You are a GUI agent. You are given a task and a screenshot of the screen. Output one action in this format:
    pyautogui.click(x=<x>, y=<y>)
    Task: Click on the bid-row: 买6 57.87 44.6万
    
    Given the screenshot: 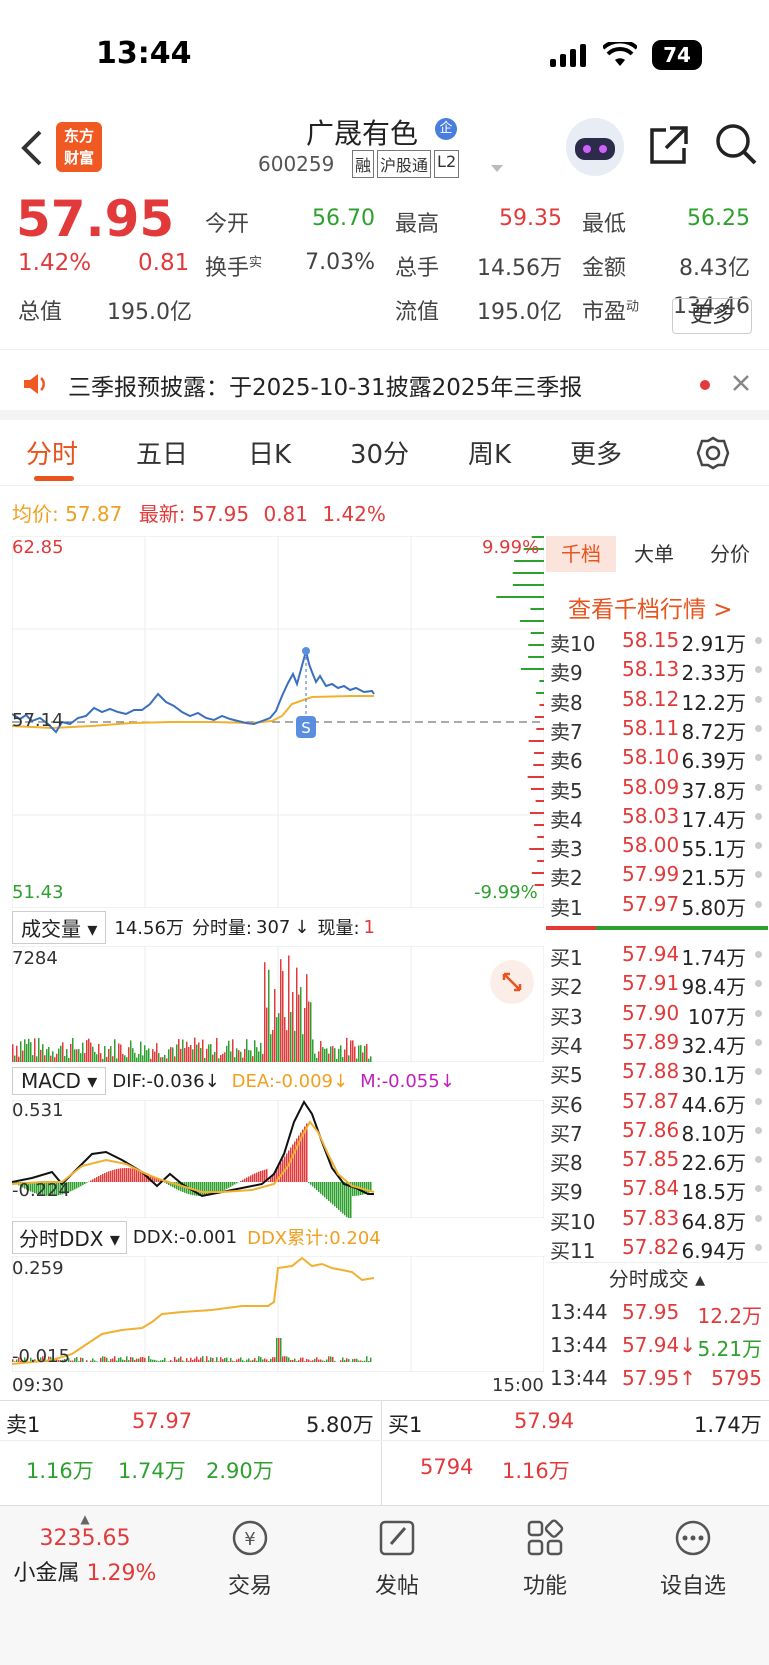 What is the action you would take?
    pyautogui.click(x=657, y=1102)
    